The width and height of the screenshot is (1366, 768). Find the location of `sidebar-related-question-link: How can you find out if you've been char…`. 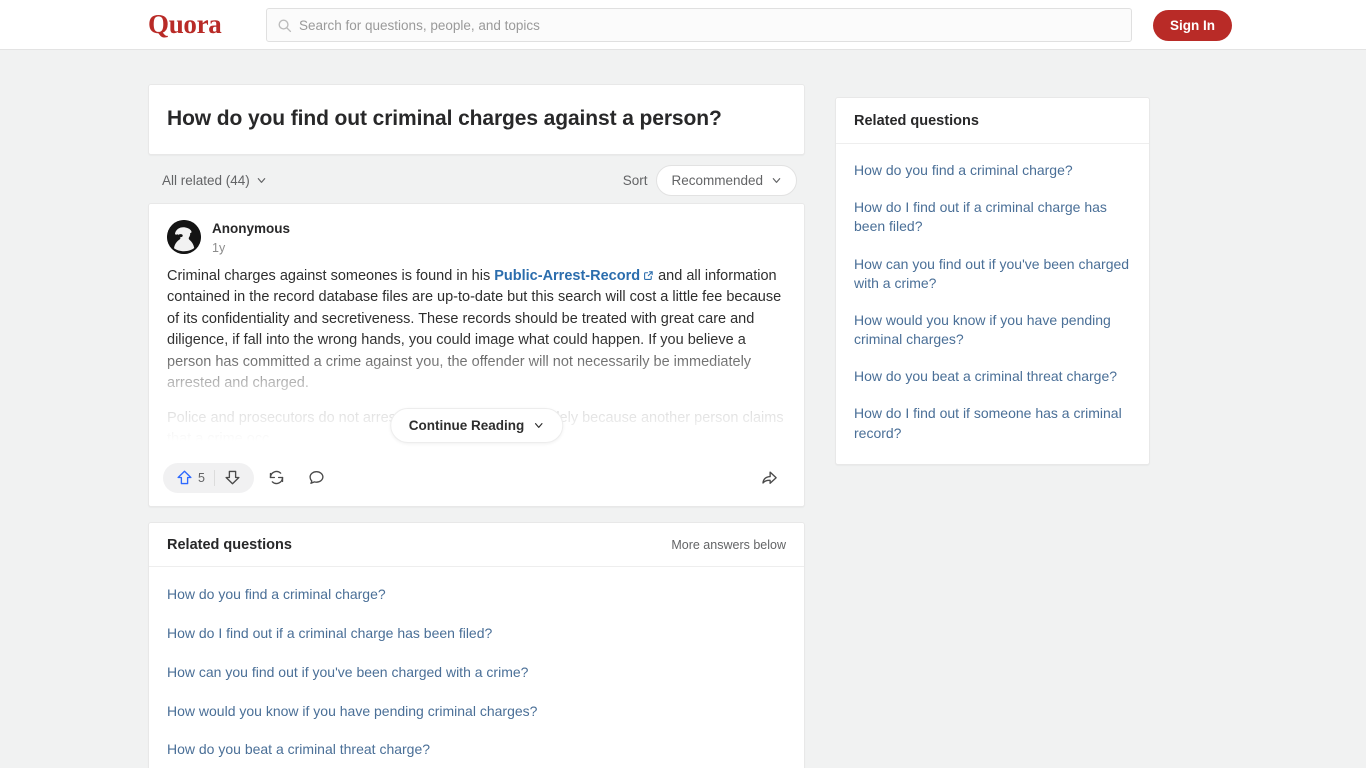

sidebar-related-question-link: How can you find out if you've been char… is located at coordinates (992, 274).